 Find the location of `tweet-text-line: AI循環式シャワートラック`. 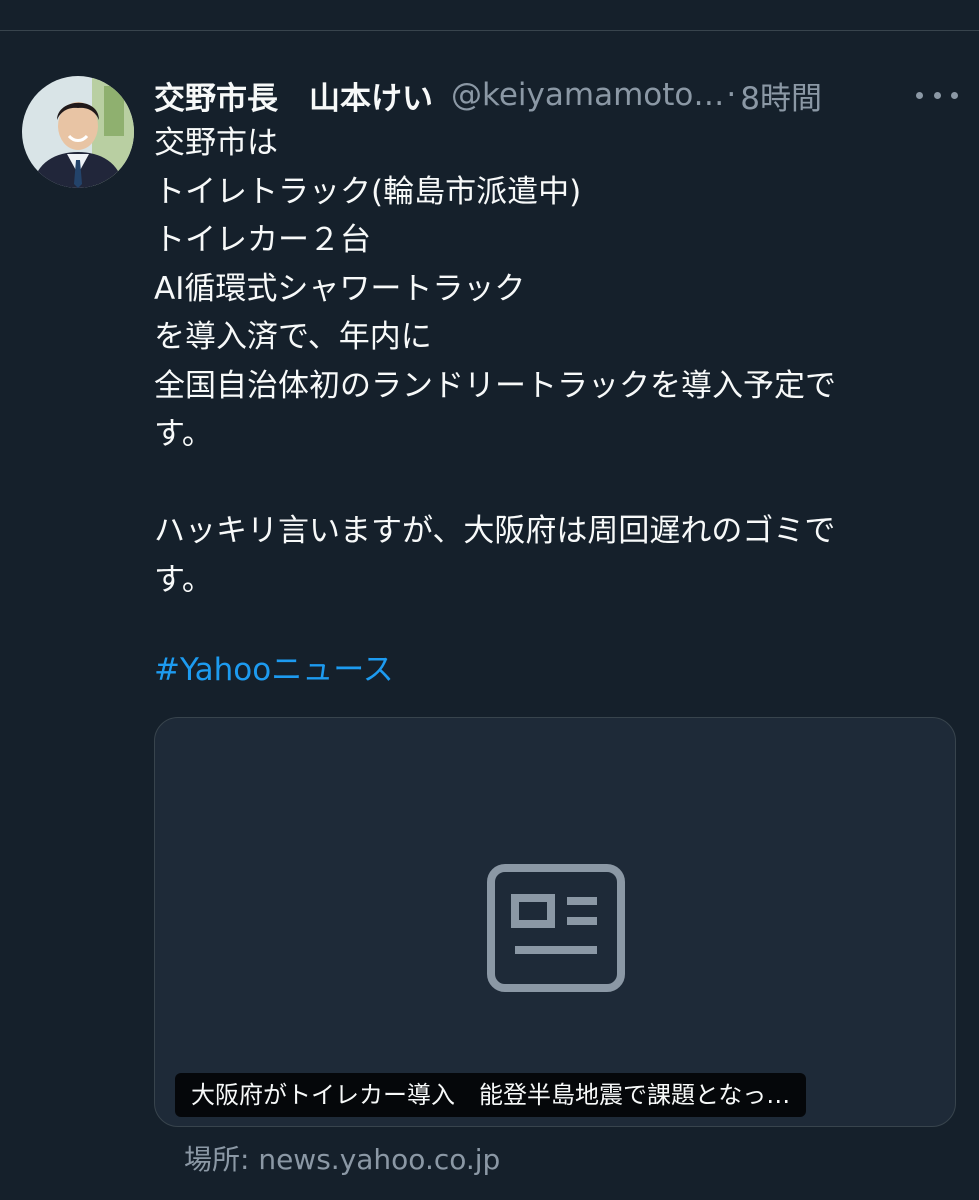

tweet-text-line: AI循環式シャワートラック is located at coordinates (340, 288).